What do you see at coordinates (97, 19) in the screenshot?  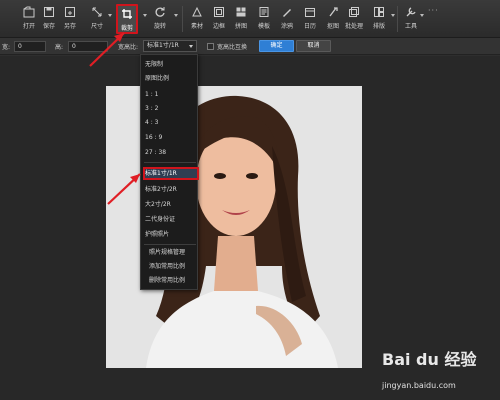 I see `resize-button: 尺寸` at bounding box center [97, 19].